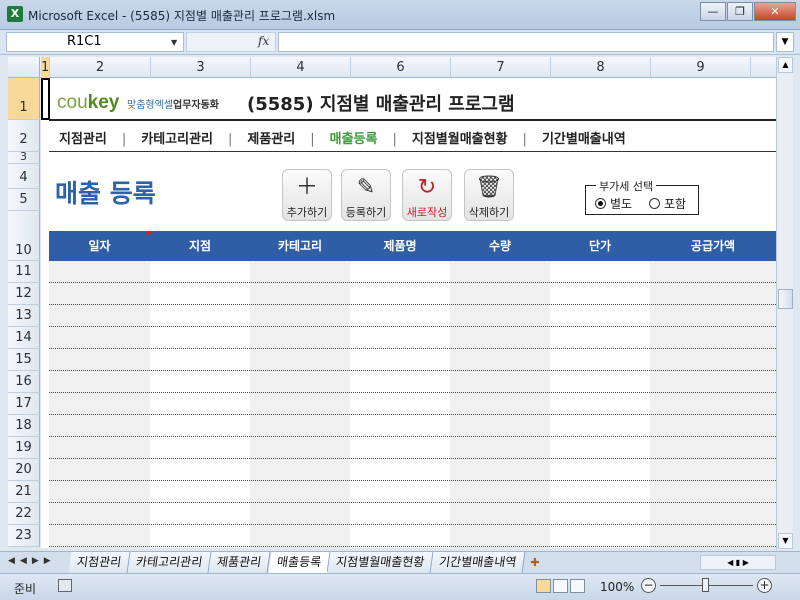  I want to click on normal-view-icon, so click(543, 586).